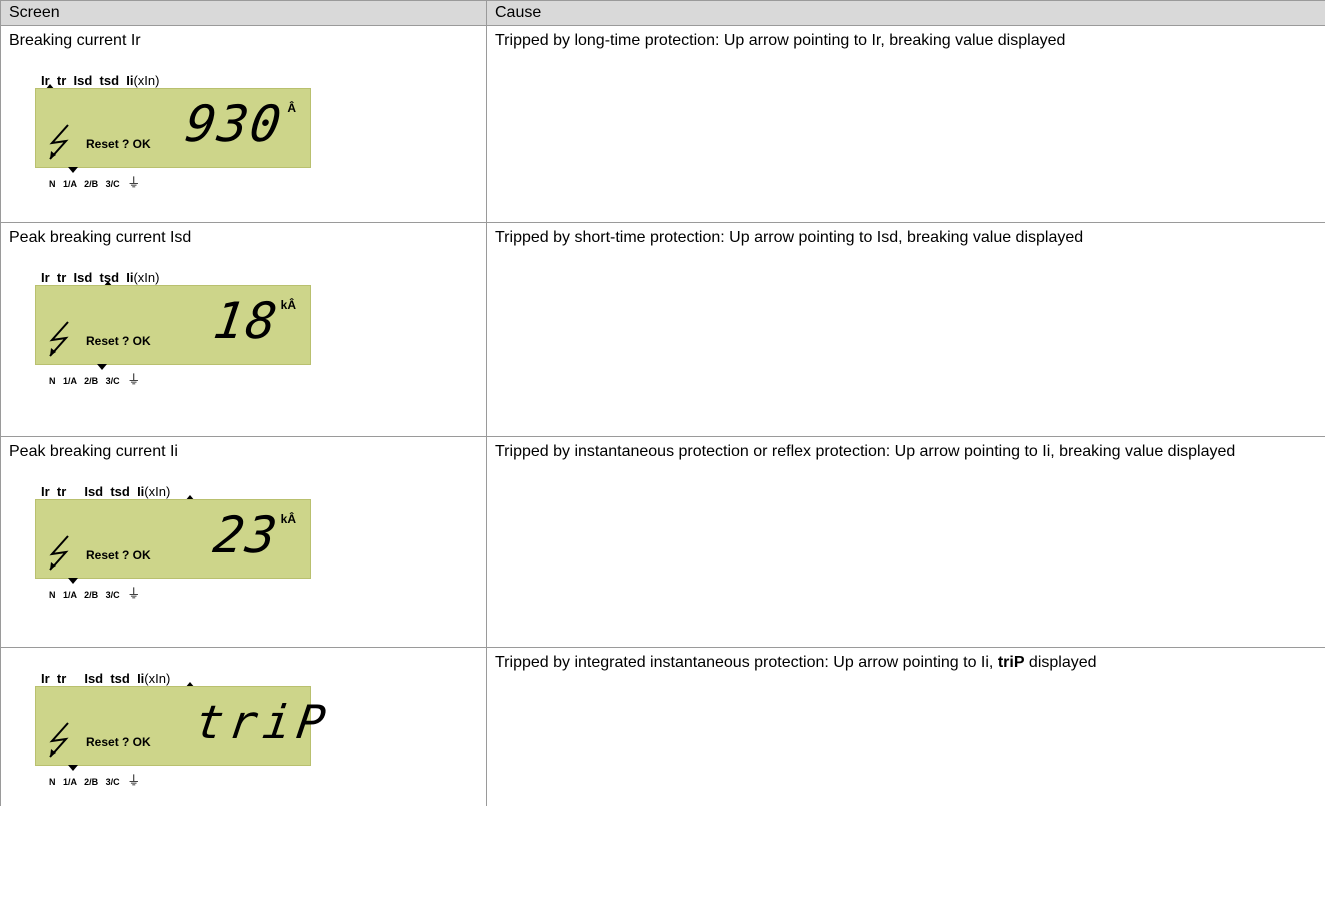 This screenshot has width=1325, height=914. Describe the element at coordinates (93, 451) in the screenshot. I see `screen-caption: Peak breaking current Ii` at that location.